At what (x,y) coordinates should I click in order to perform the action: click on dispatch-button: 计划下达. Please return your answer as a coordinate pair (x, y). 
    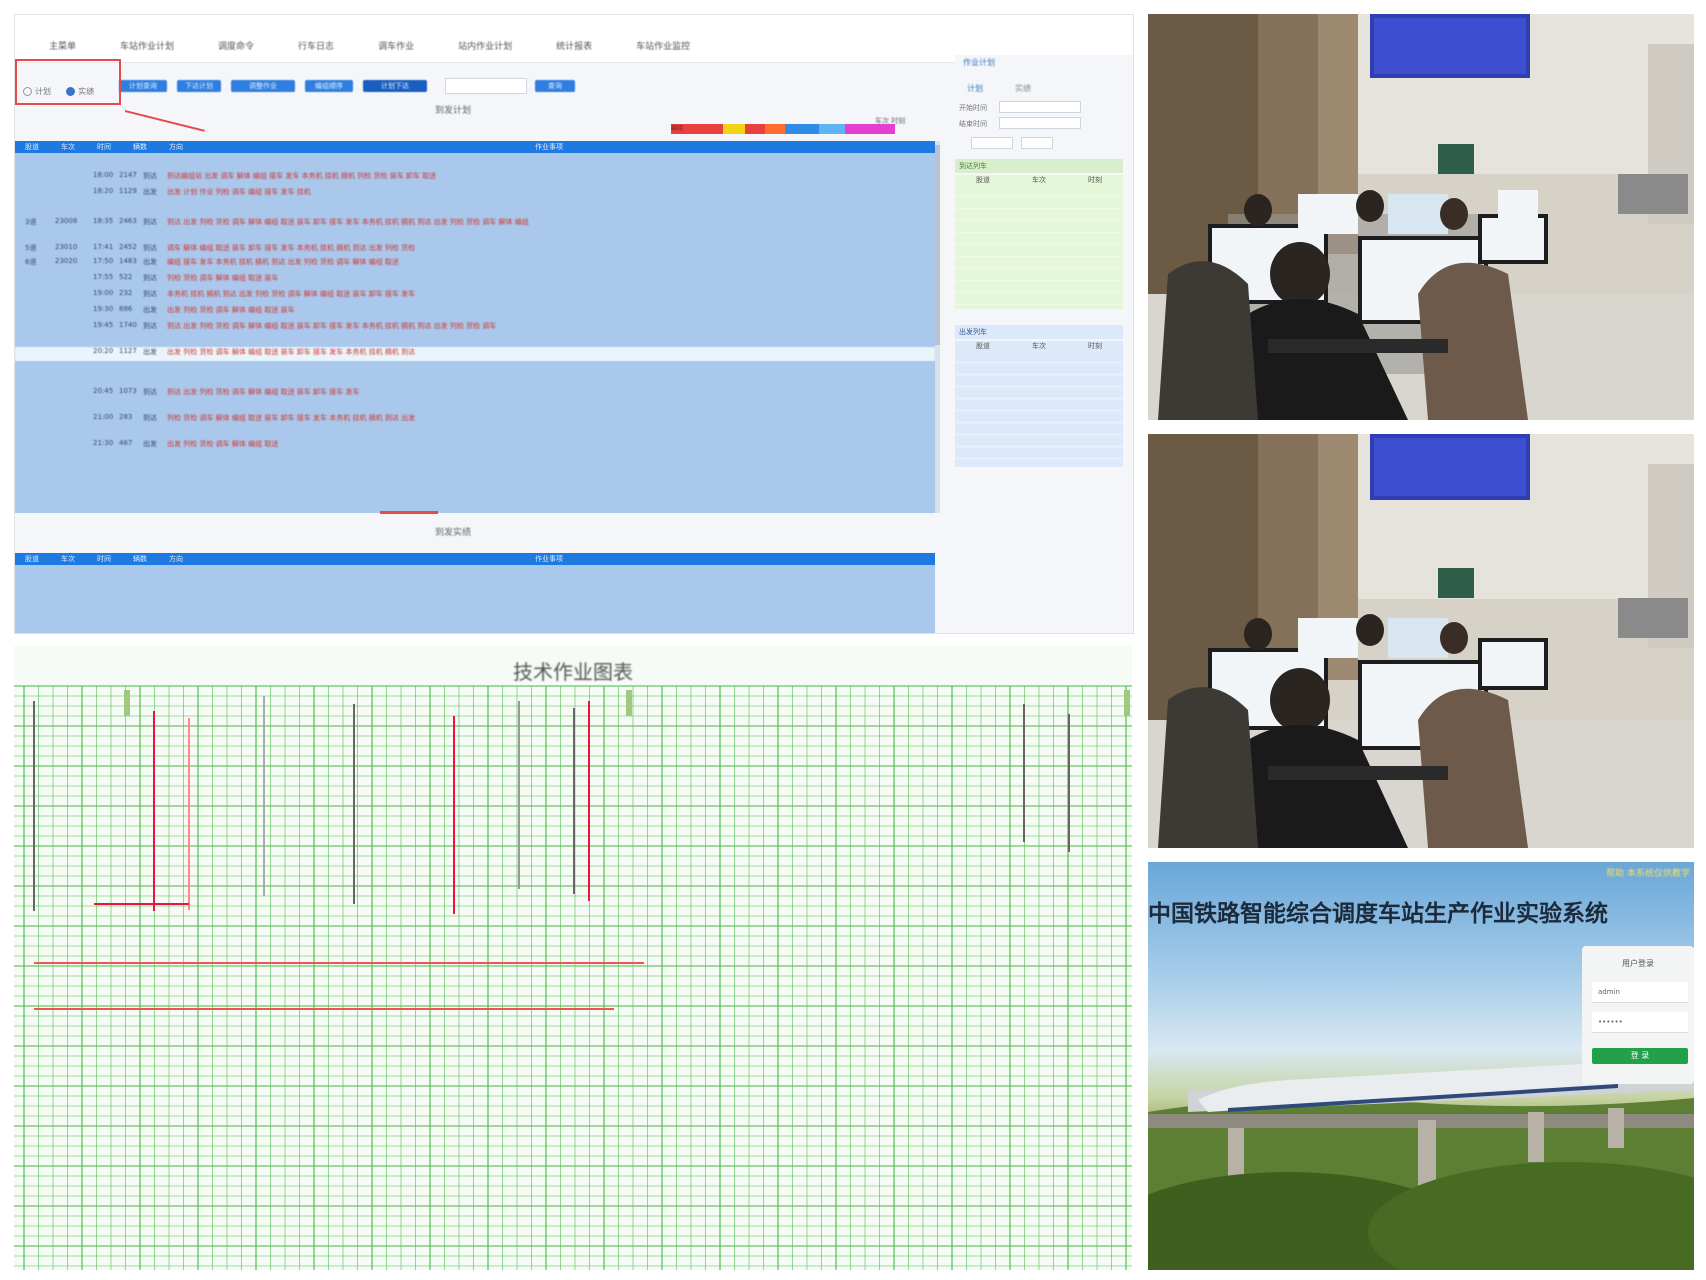
    Looking at the image, I should click on (395, 86).